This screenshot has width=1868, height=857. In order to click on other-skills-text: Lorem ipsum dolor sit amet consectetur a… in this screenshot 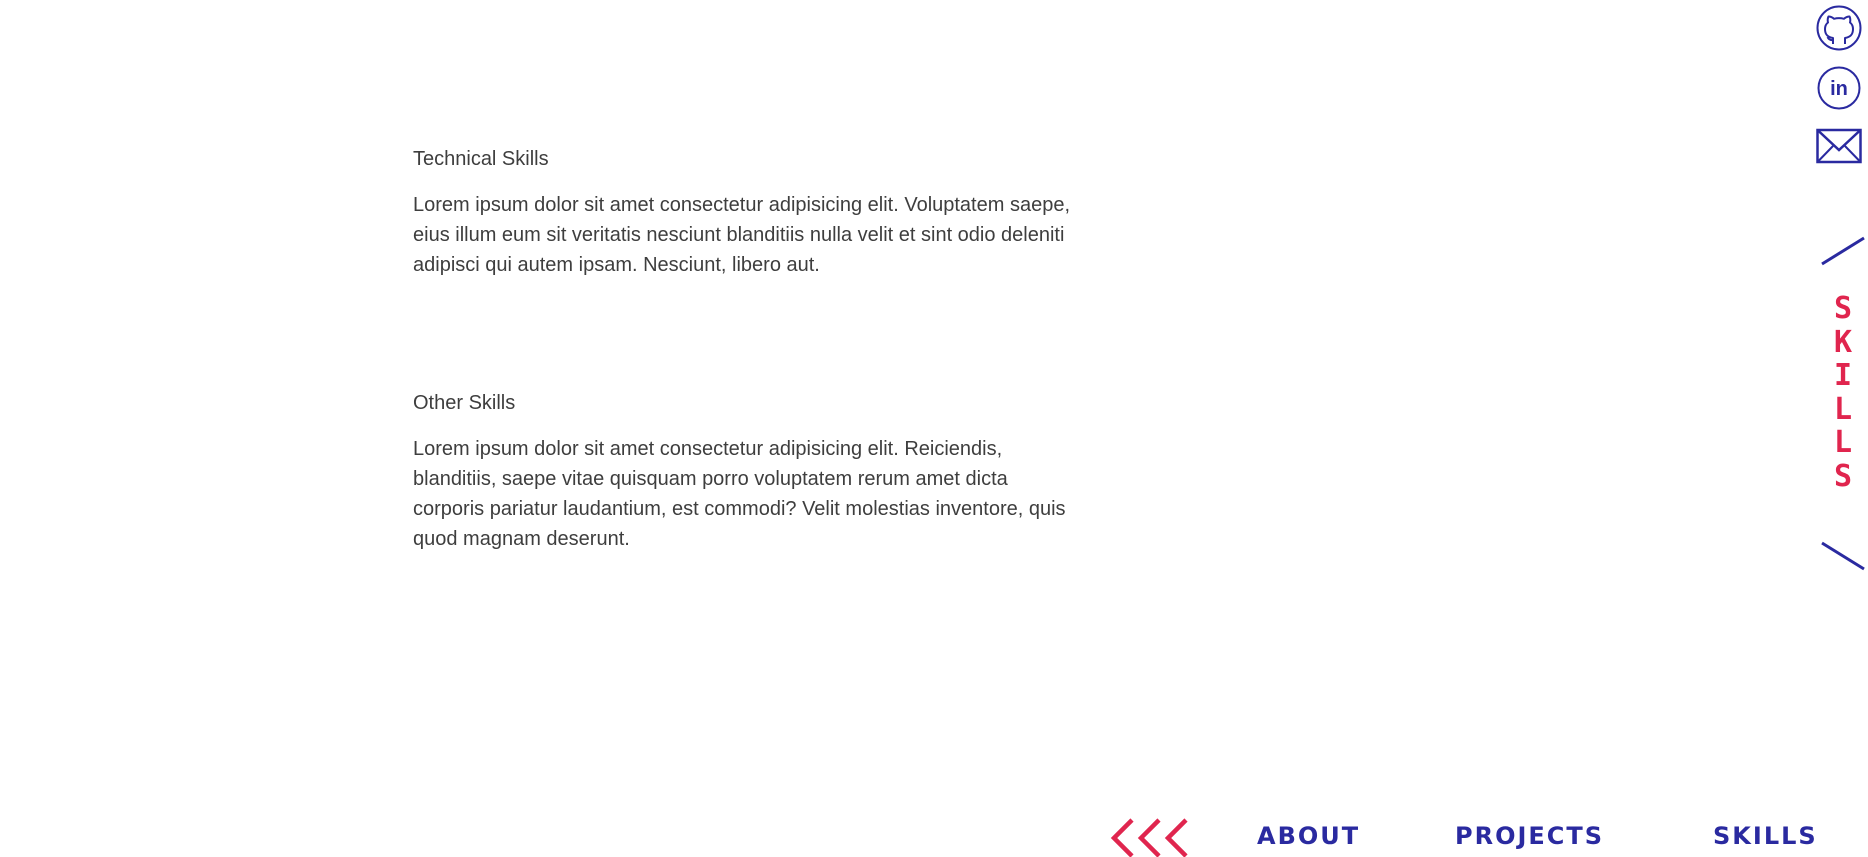, I will do `click(739, 494)`.